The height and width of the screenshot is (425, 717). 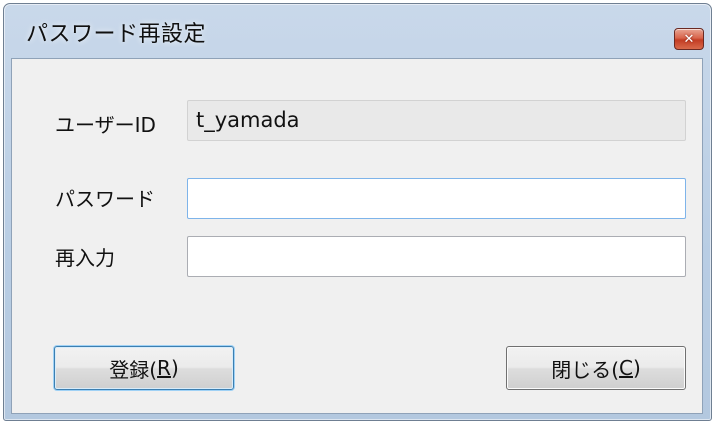 What do you see at coordinates (436, 198) in the screenshot?
I see `password-input` at bounding box center [436, 198].